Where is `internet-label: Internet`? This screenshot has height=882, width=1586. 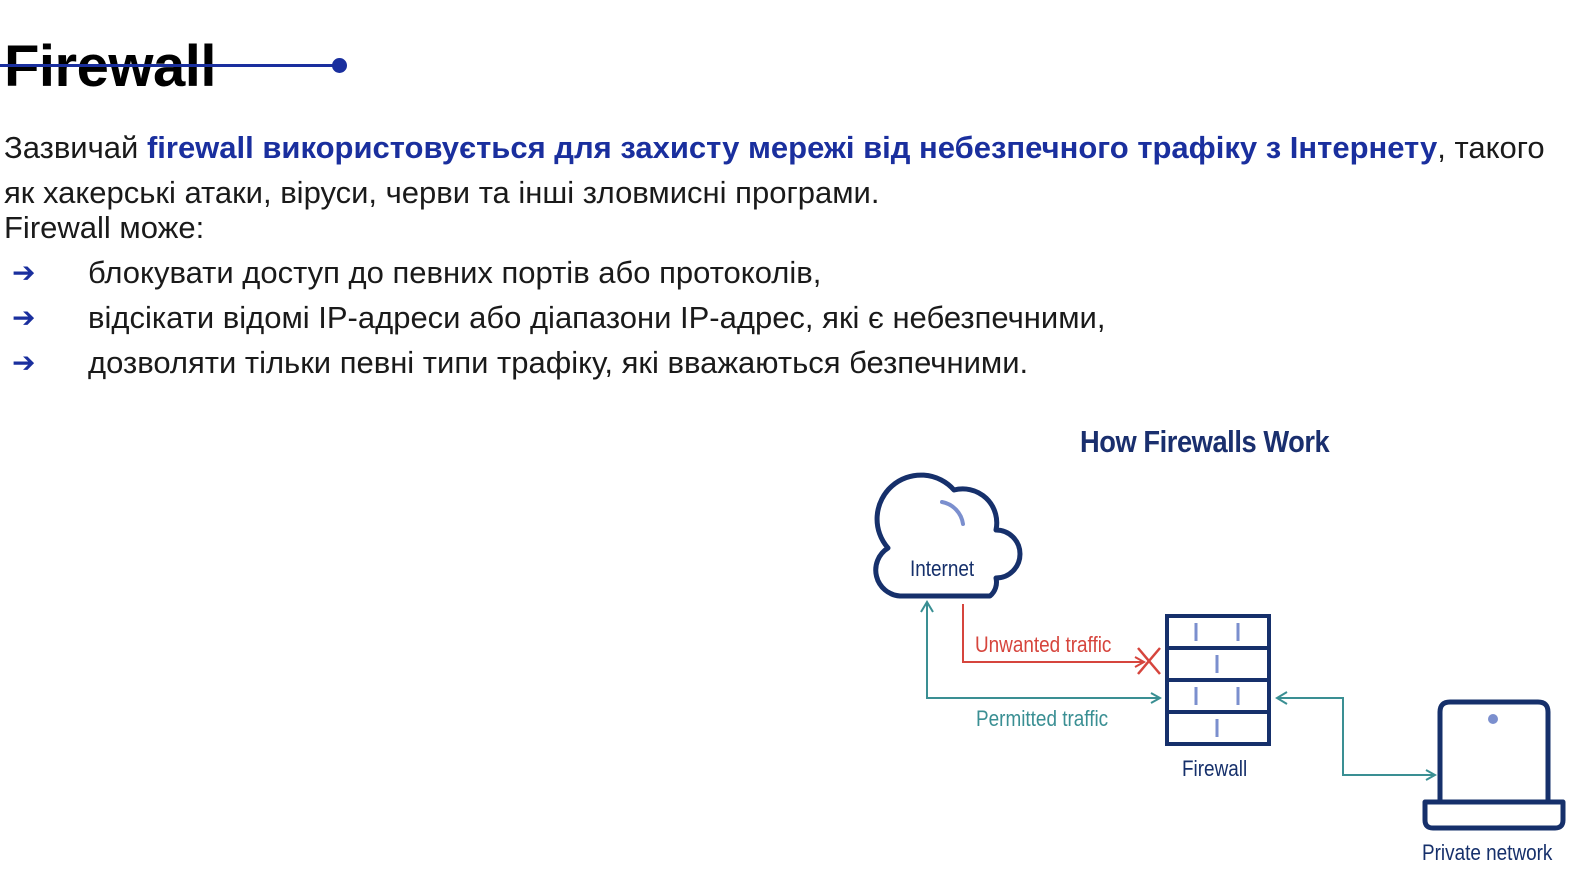 internet-label: Internet is located at coordinates (942, 568).